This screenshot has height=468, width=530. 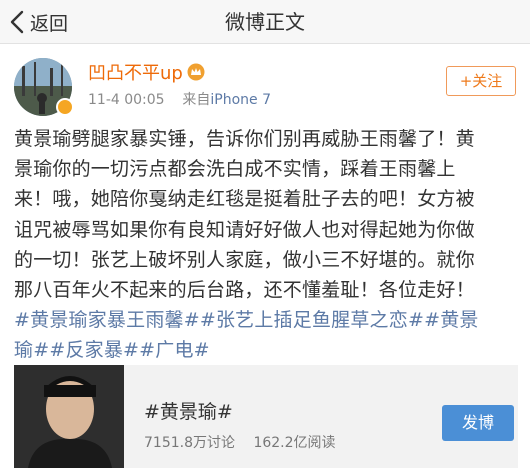 I want to click on topic-thumbnail, so click(x=69, y=416).